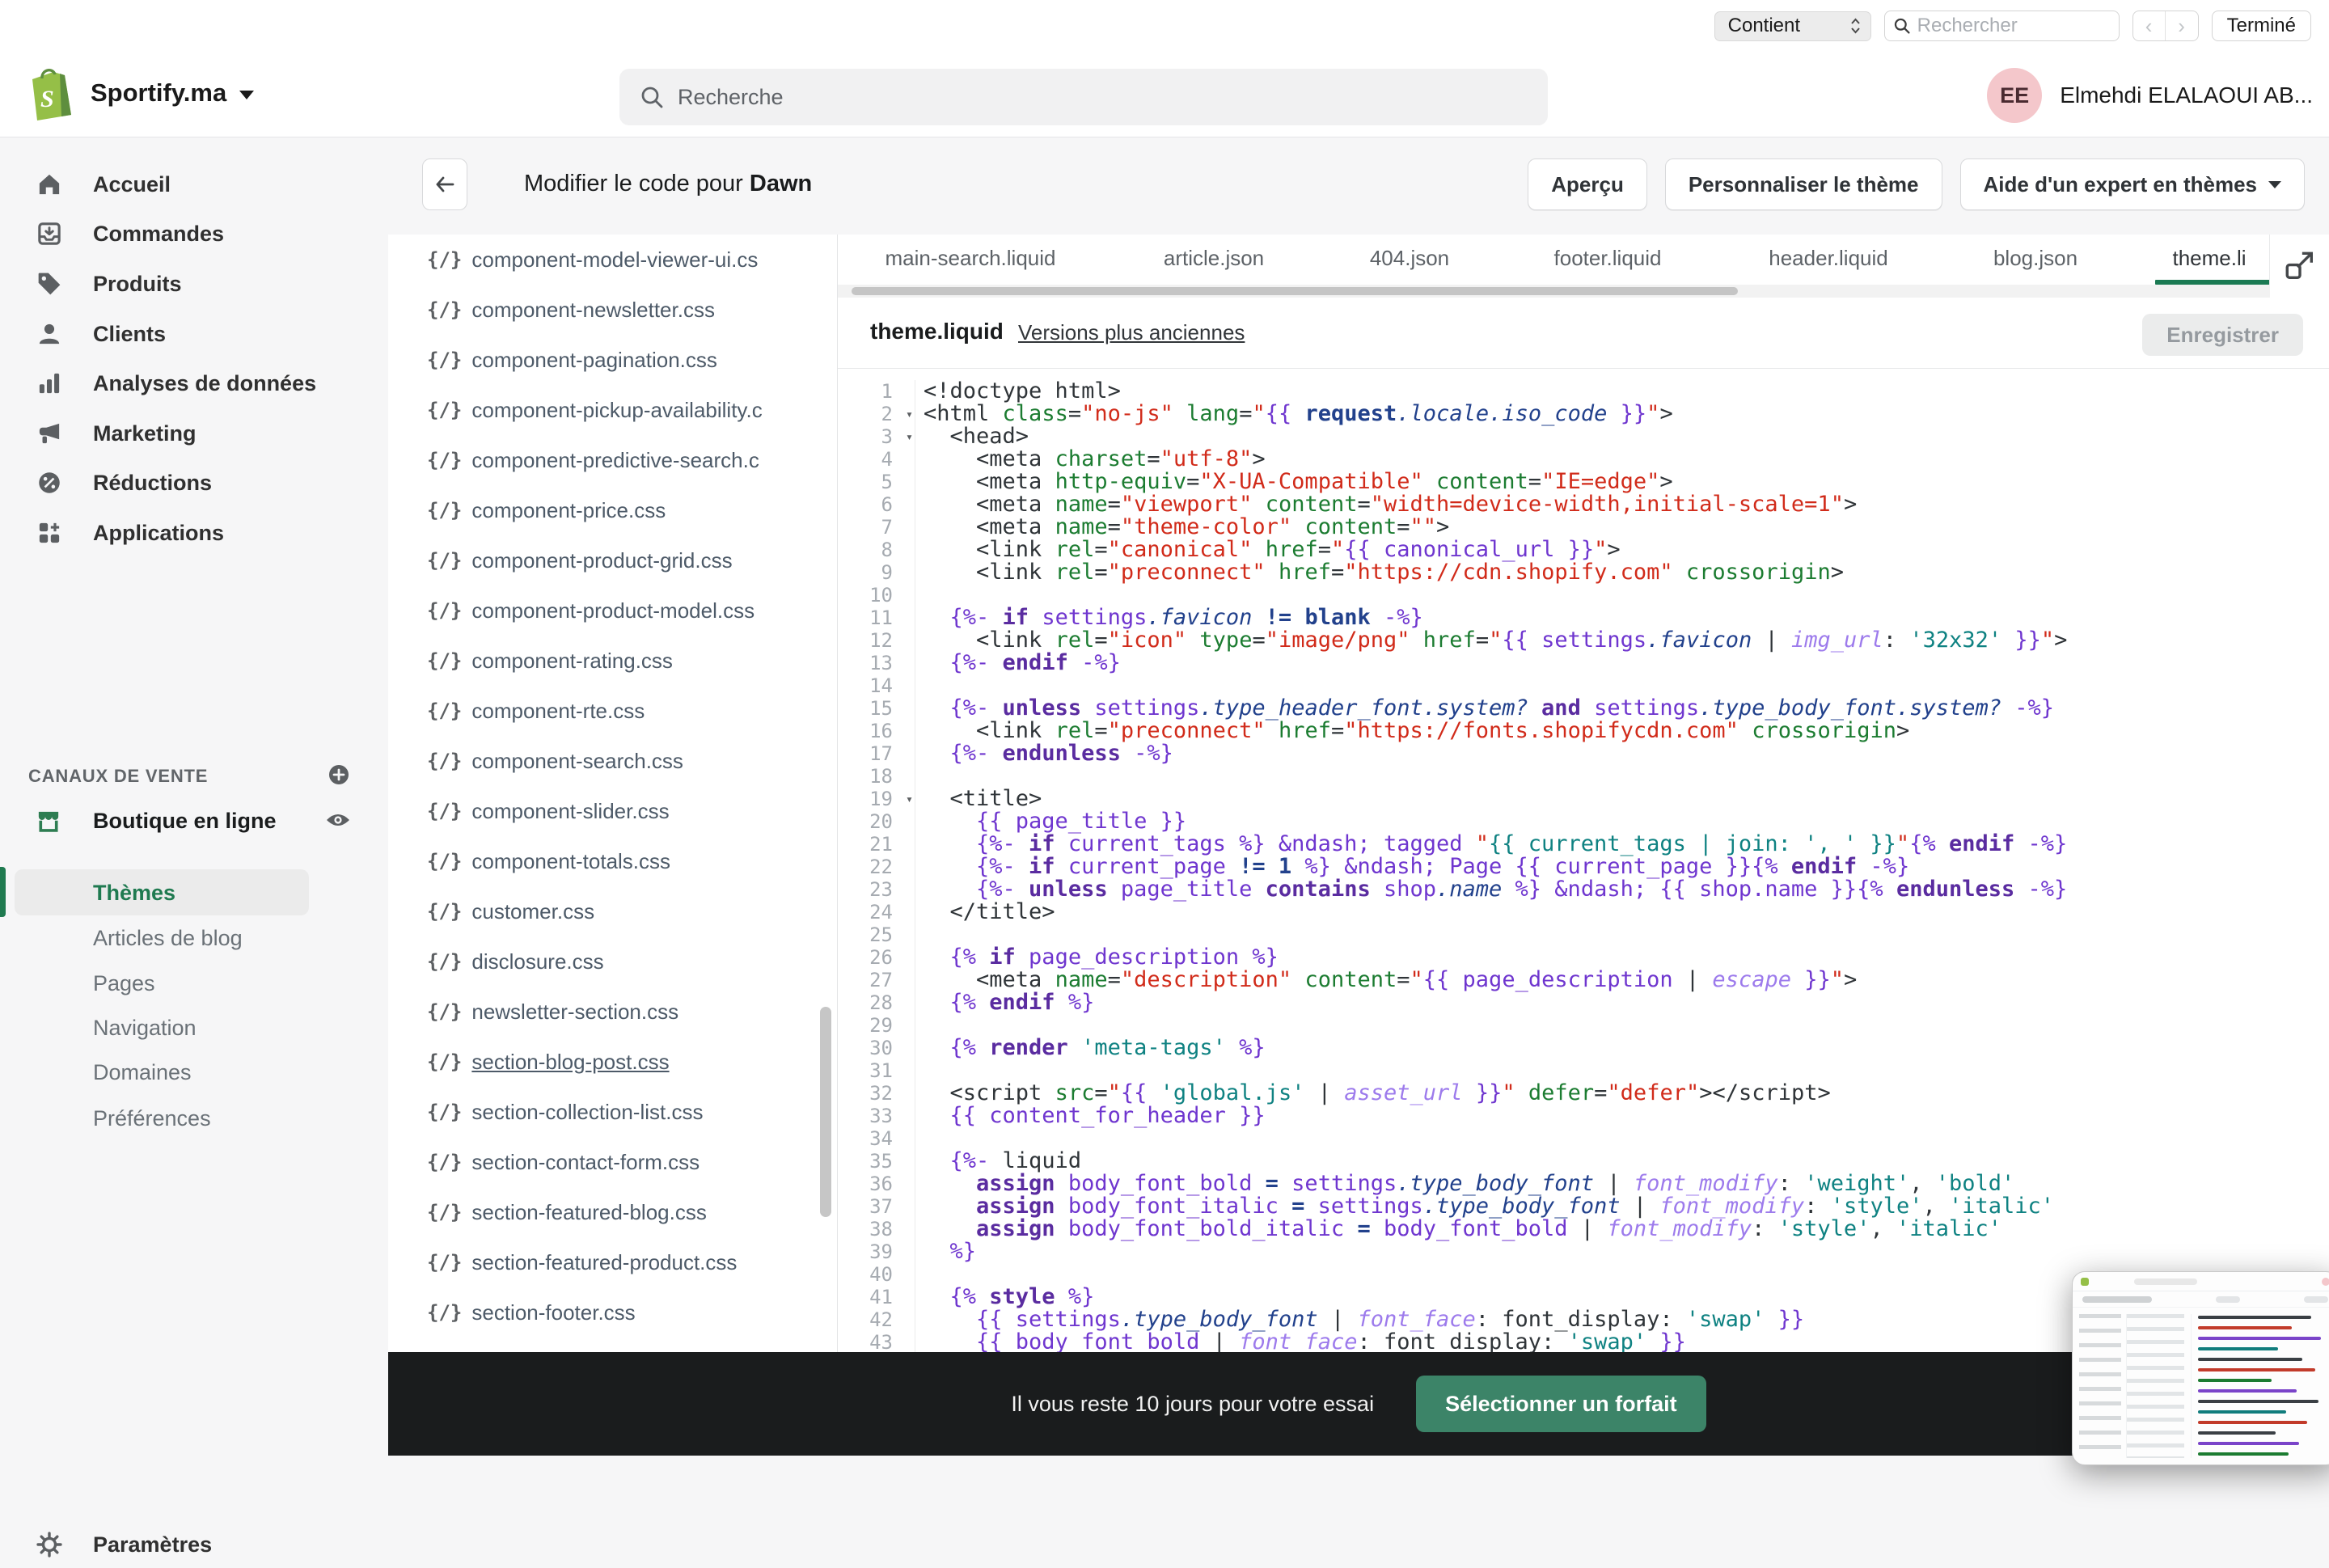 The width and height of the screenshot is (2329, 1568). Describe the element at coordinates (194, 284) in the screenshot. I see `sidebar-item-produits: Produits` at that location.